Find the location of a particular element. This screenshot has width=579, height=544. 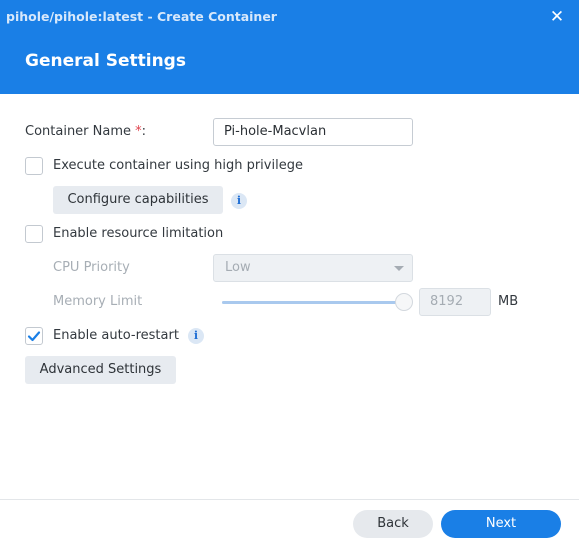

memory-limit-slider-track is located at coordinates (313, 302).